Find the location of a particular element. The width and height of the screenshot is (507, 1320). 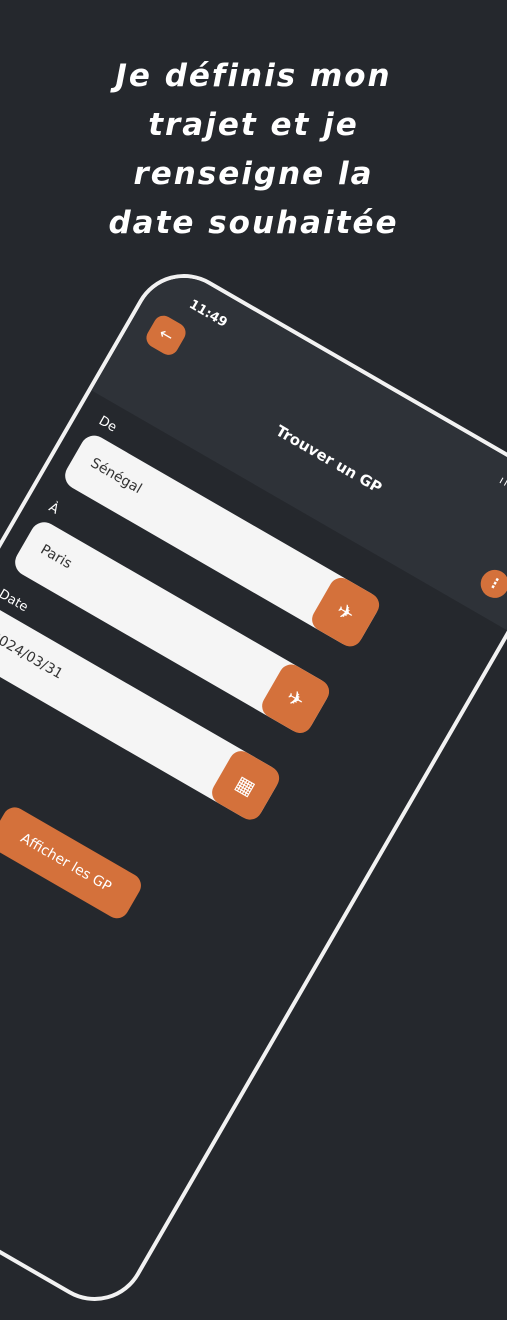

calendar-icon: ▦ is located at coordinates (245, 785).